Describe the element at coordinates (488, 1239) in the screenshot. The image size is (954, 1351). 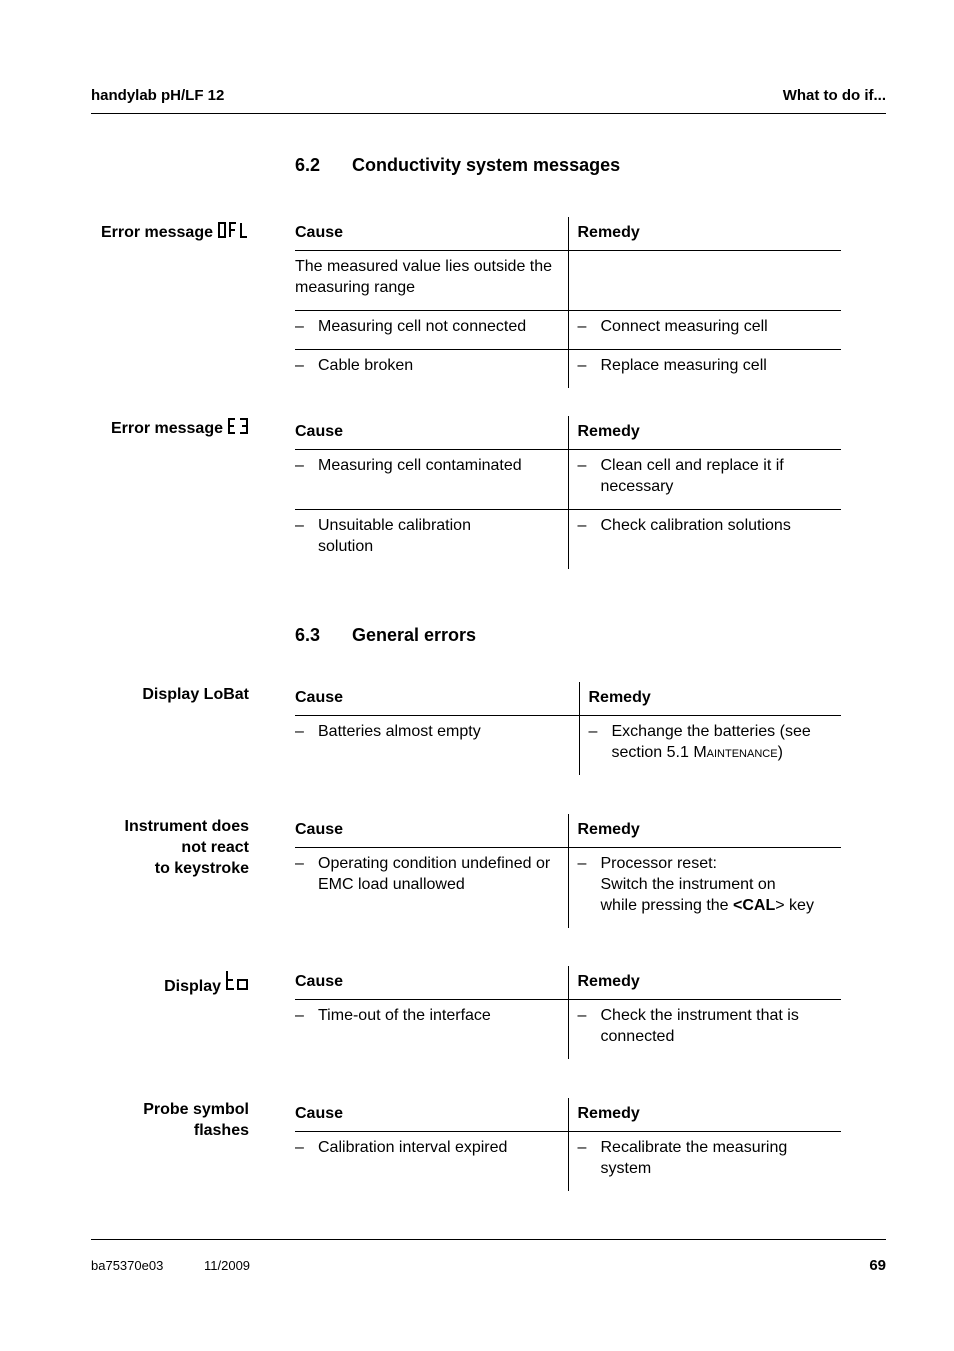
I see `footer-rule` at that location.